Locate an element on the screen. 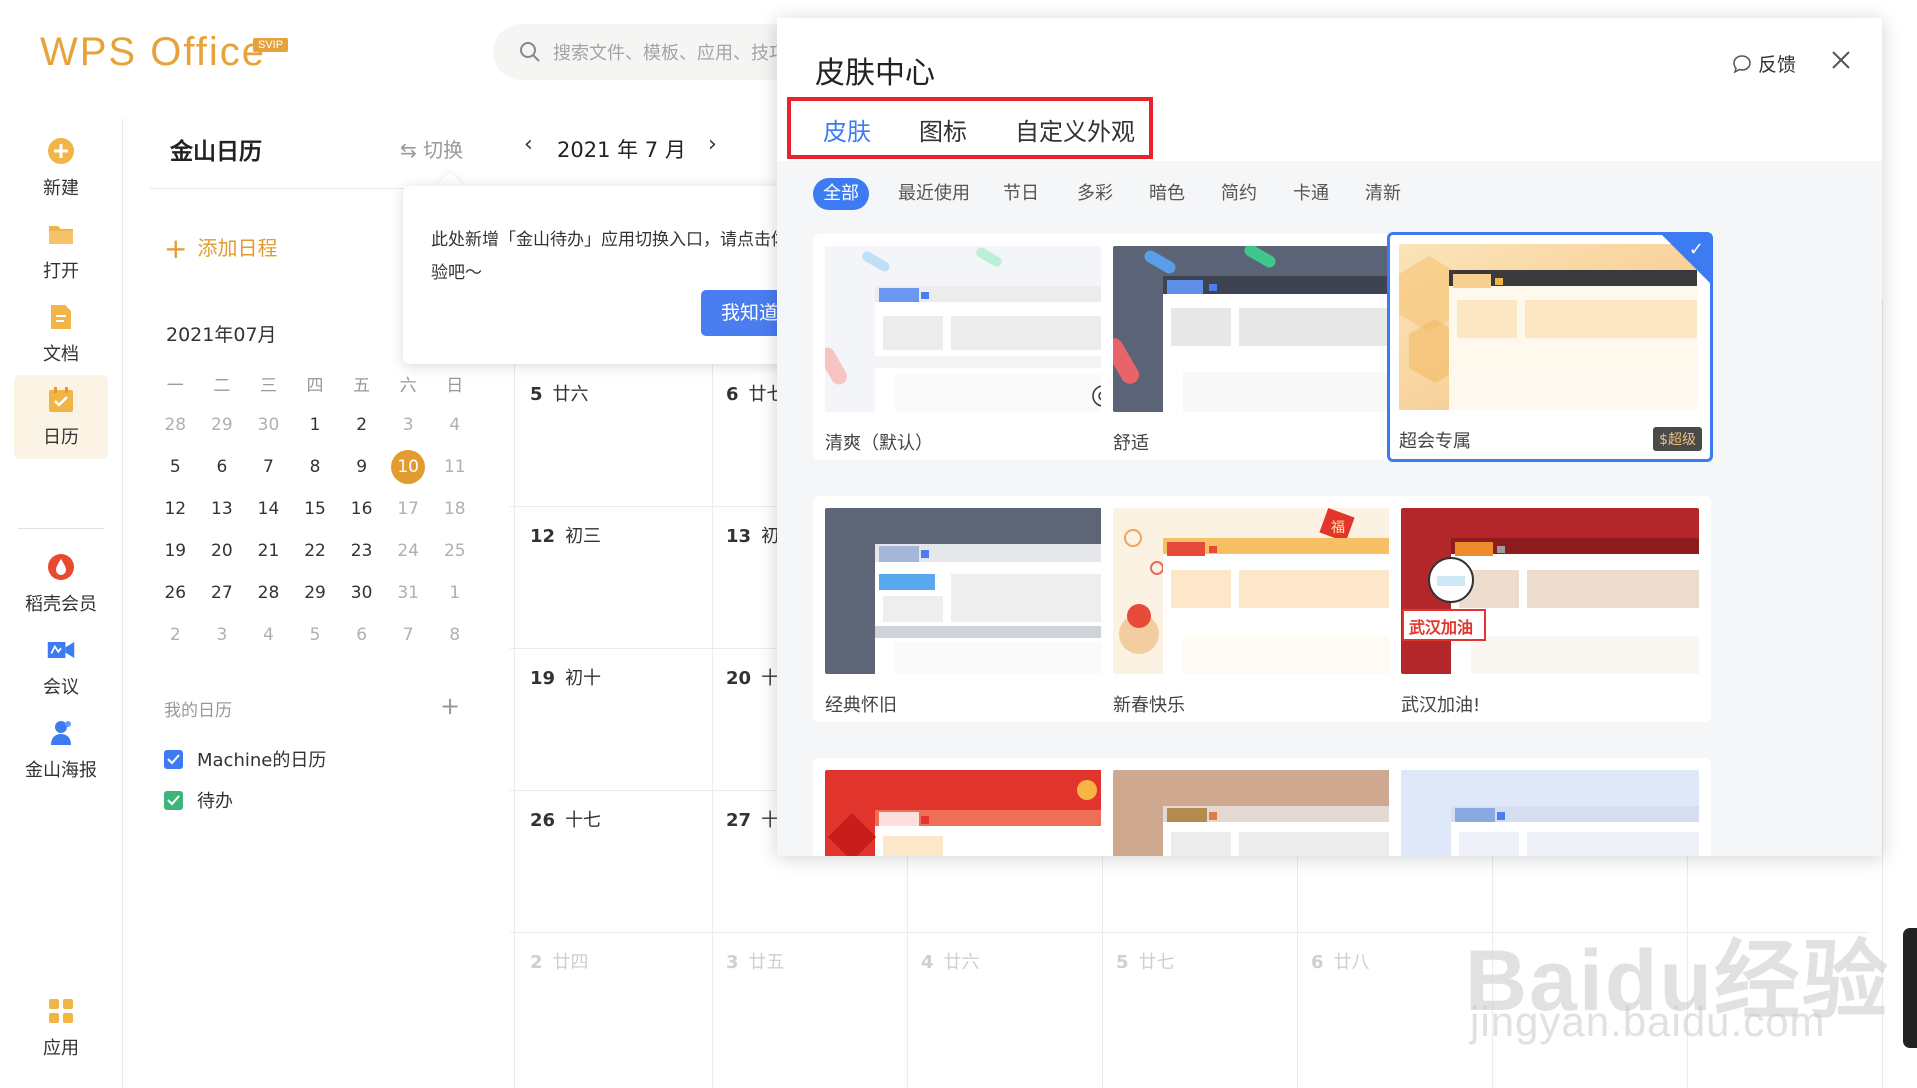  date-cell: 22 is located at coordinates (315, 551).